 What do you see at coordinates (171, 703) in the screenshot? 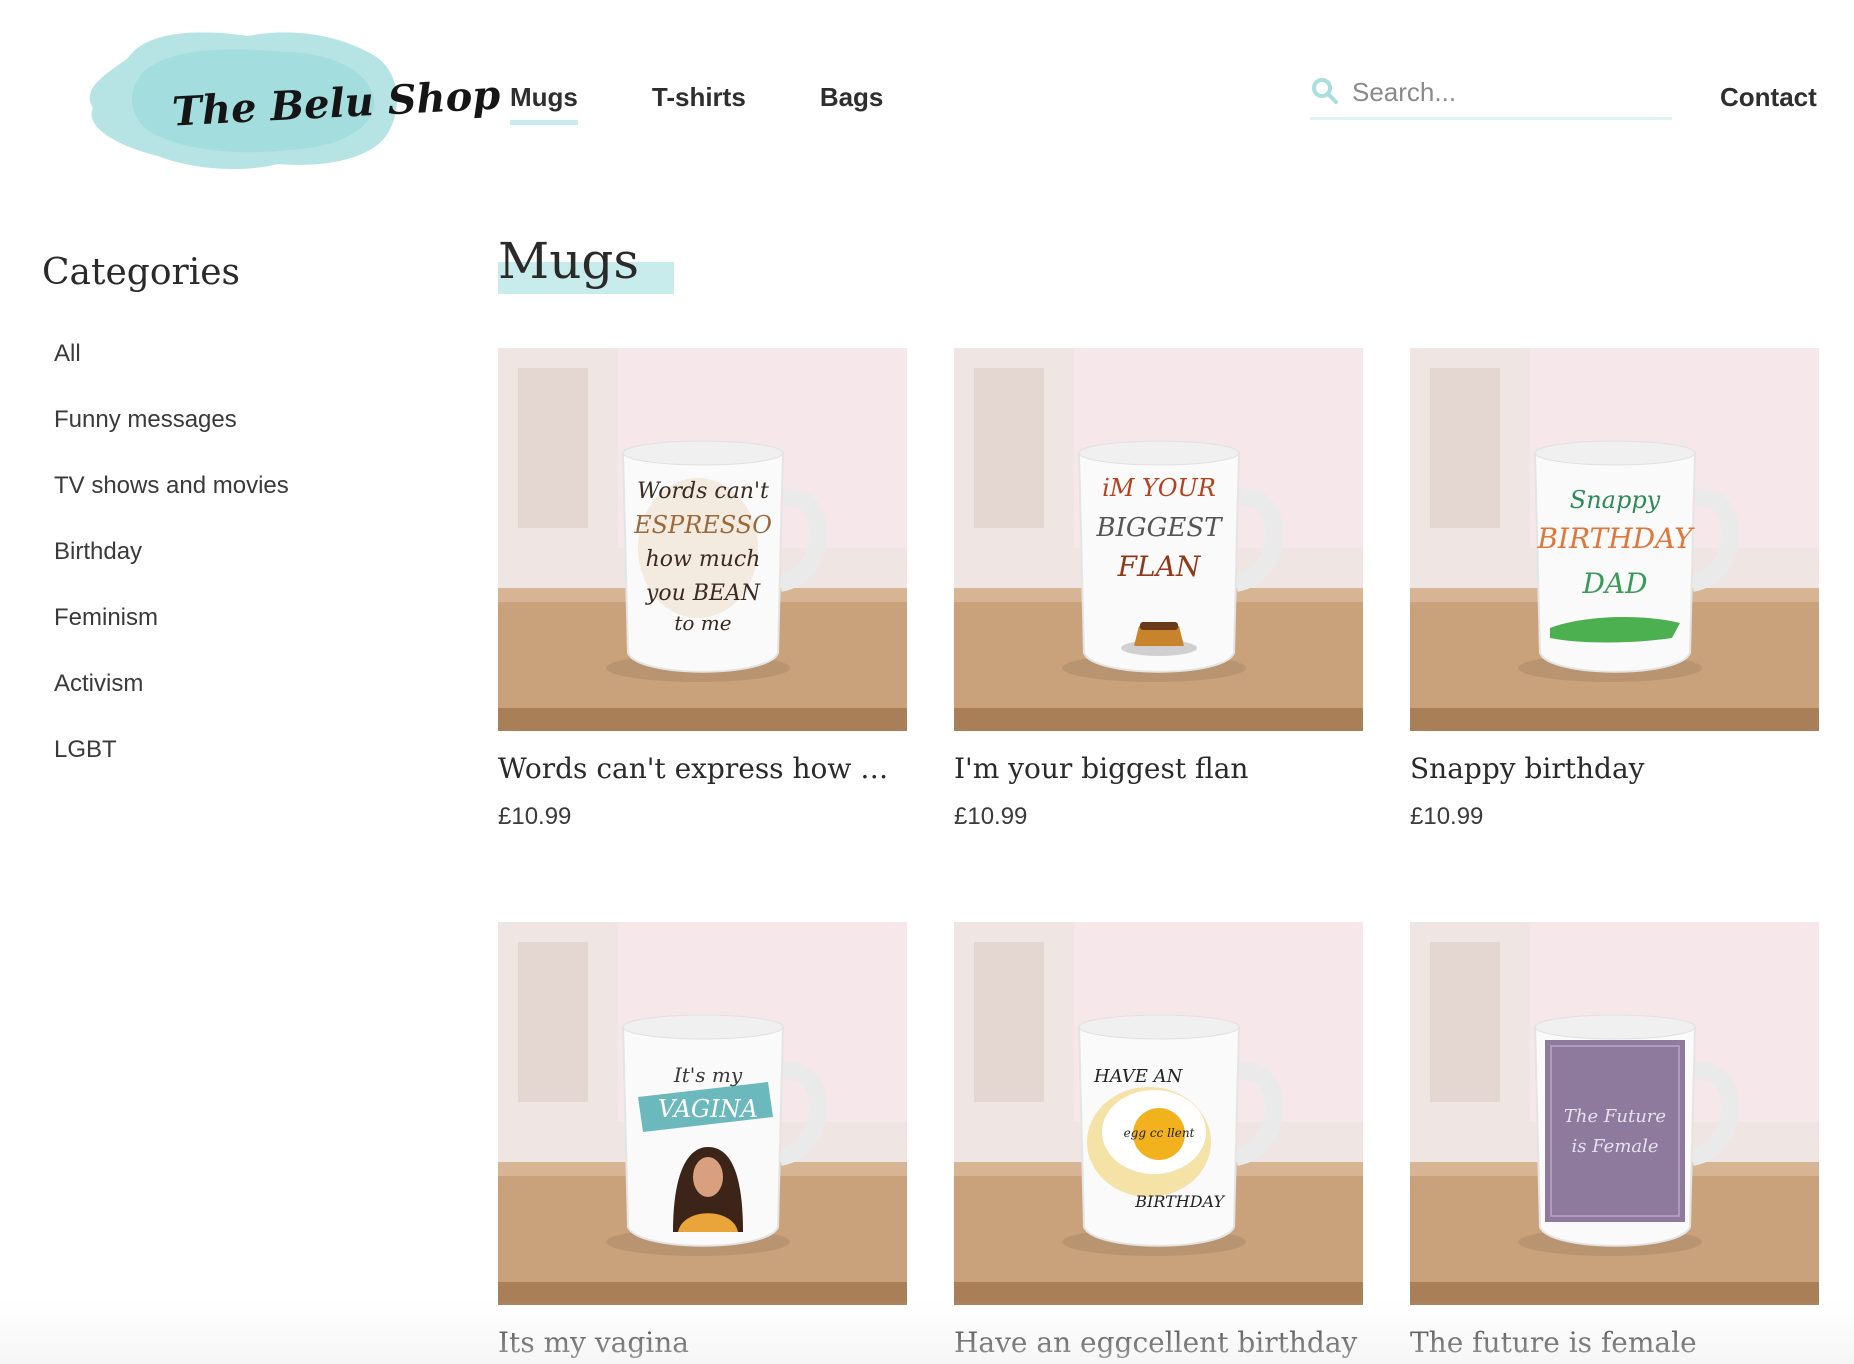
I see `category-activism: Activism` at bounding box center [171, 703].